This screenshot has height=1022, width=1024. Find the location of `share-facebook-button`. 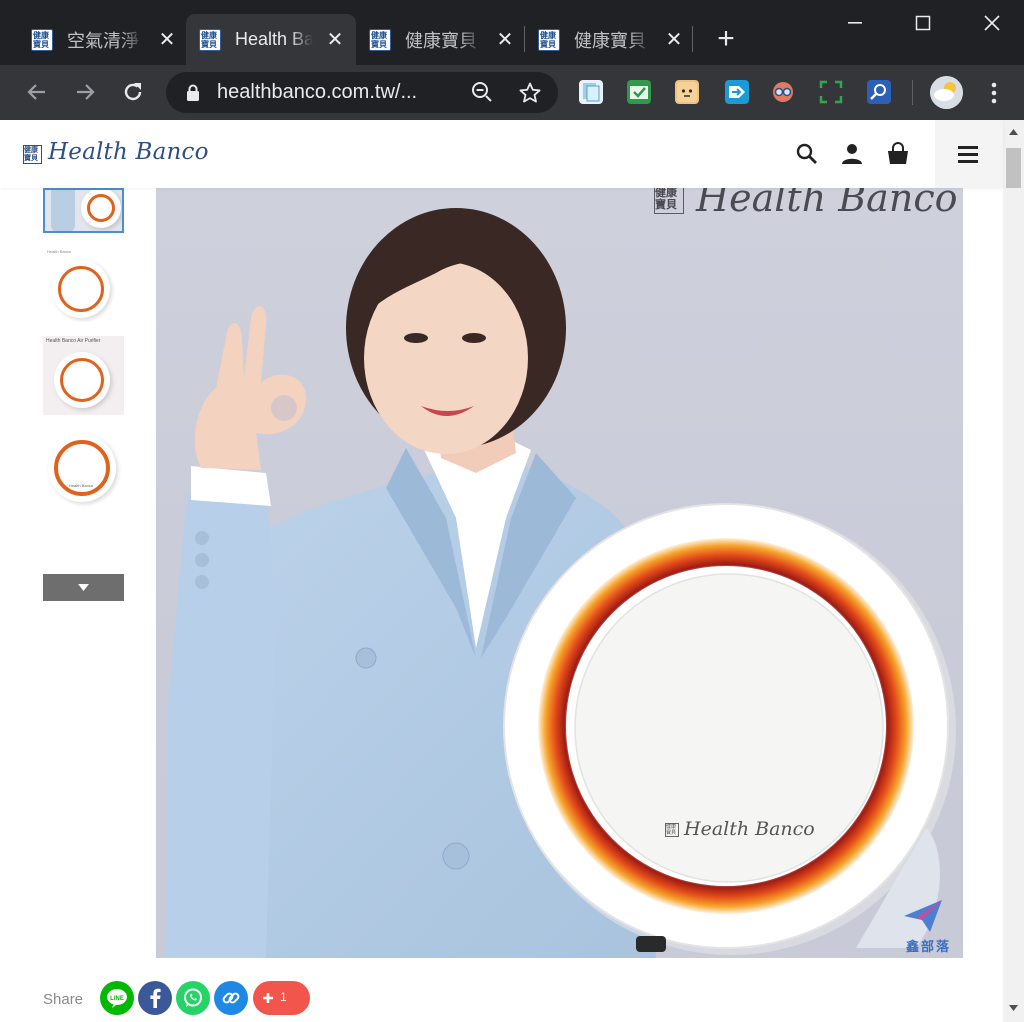

share-facebook-button is located at coordinates (155, 998).